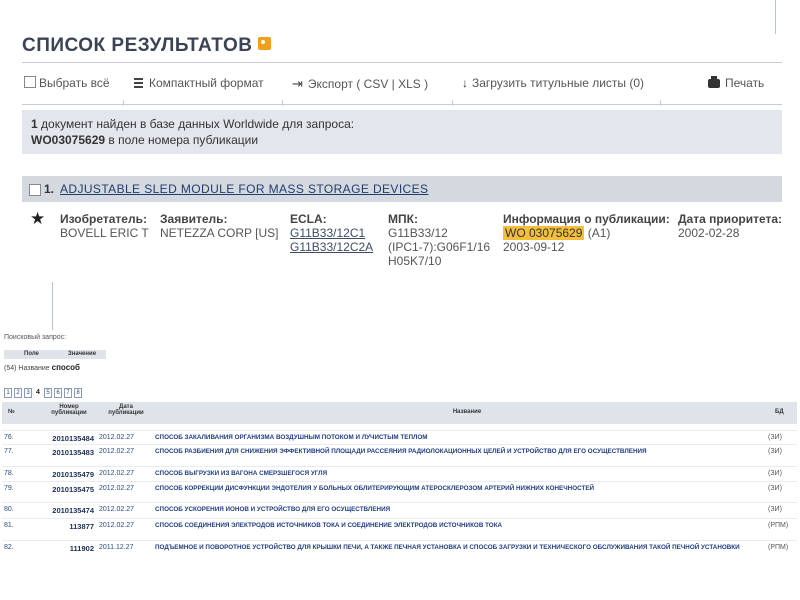 This screenshot has height=600, width=800. I want to click on row-index: 79., so click(9, 488).